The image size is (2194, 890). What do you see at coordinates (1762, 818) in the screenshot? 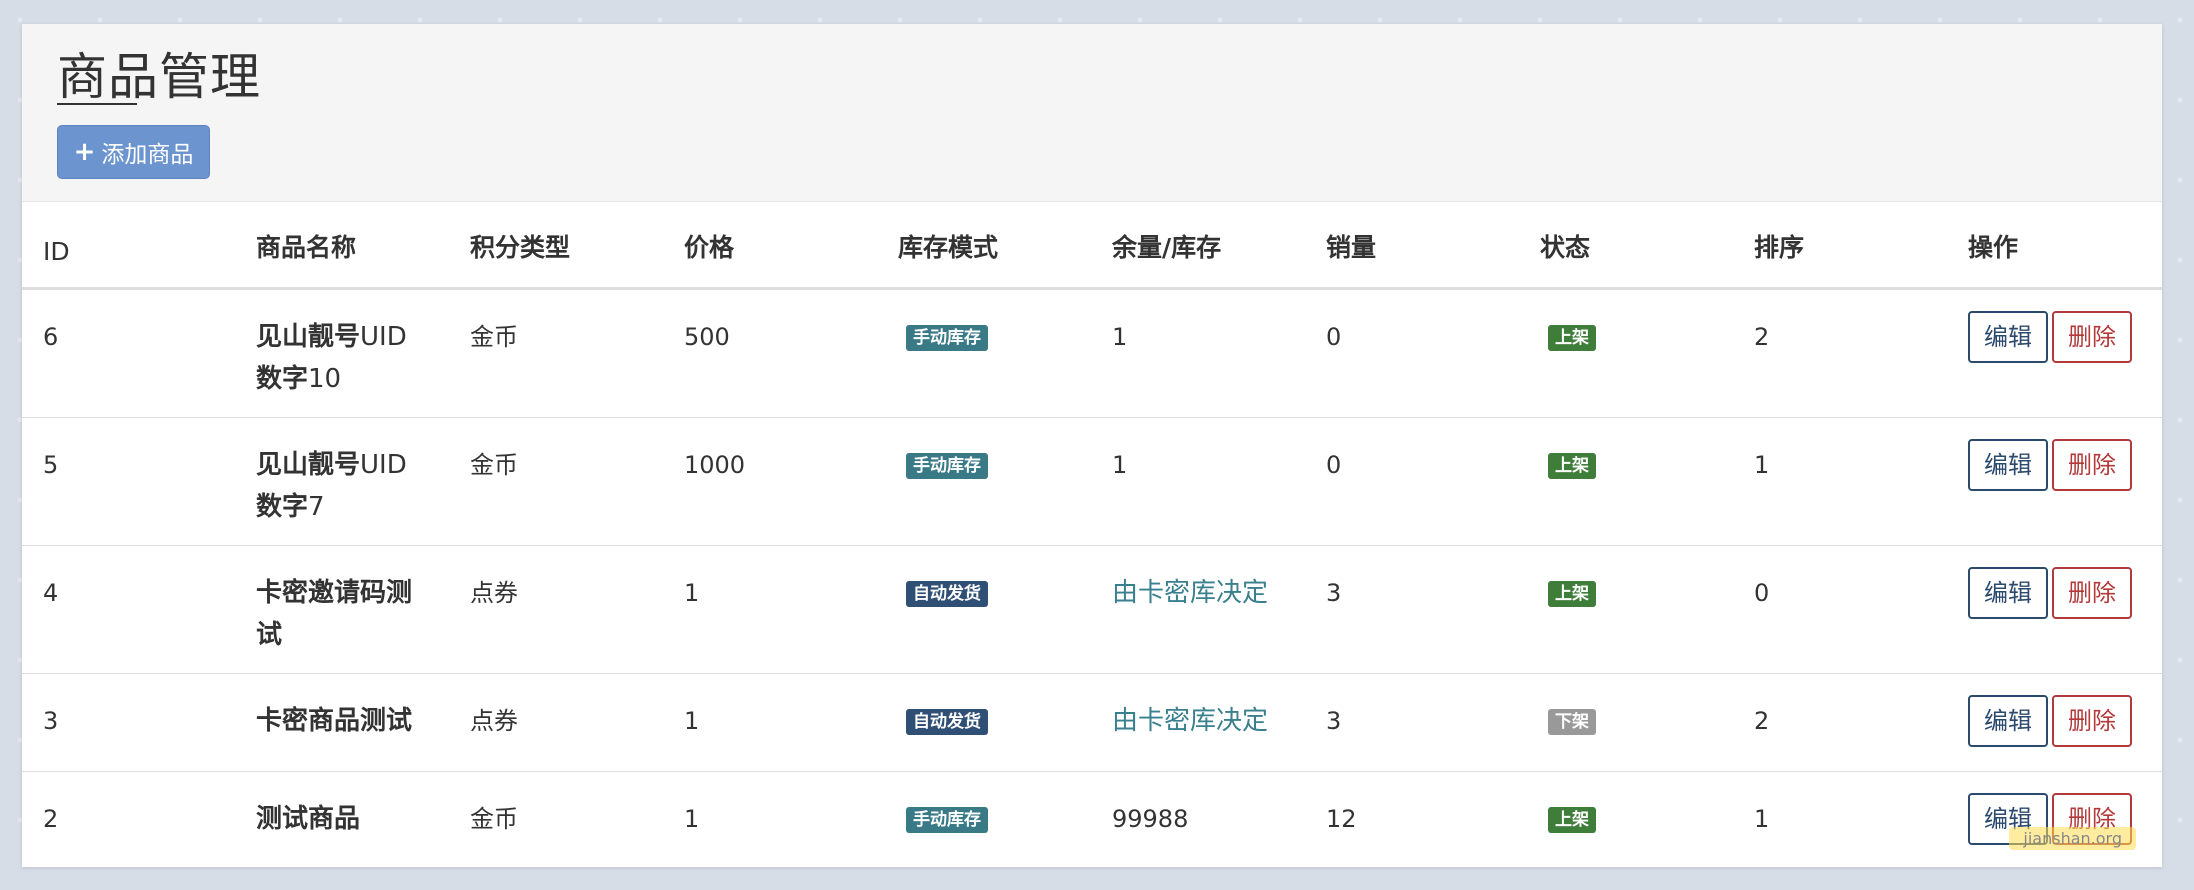
I see `cell-order: 1` at bounding box center [1762, 818].